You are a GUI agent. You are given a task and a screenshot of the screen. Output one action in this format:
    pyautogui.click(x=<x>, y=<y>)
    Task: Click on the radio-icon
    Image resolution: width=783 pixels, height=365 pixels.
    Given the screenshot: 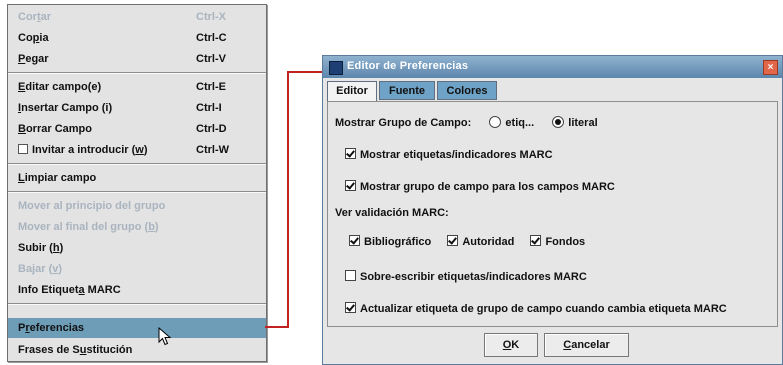 What is the action you would take?
    pyautogui.click(x=495, y=122)
    